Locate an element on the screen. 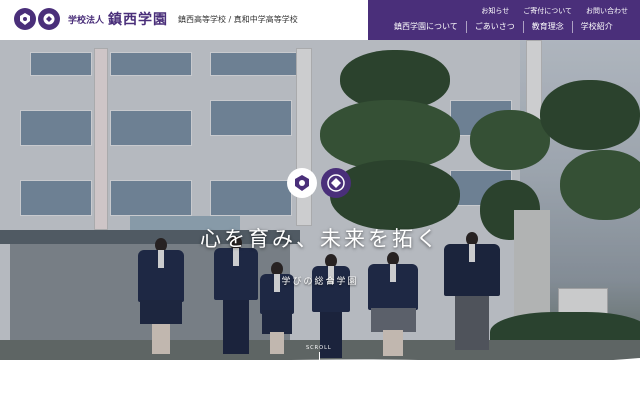  hero-subcopy: 学びの総合学園 is located at coordinates (320, 282).